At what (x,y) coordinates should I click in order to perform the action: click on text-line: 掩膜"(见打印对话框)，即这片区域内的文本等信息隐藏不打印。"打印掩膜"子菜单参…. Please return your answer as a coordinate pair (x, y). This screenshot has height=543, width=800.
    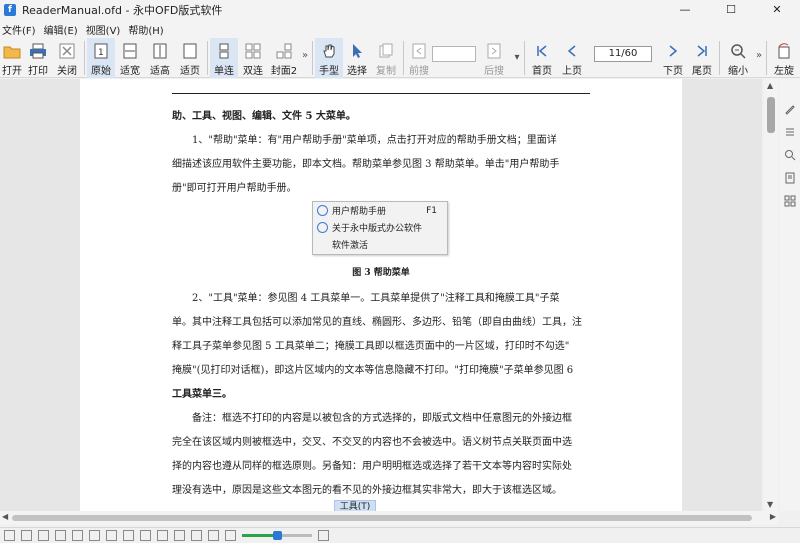
    Looking at the image, I should click on (373, 370).